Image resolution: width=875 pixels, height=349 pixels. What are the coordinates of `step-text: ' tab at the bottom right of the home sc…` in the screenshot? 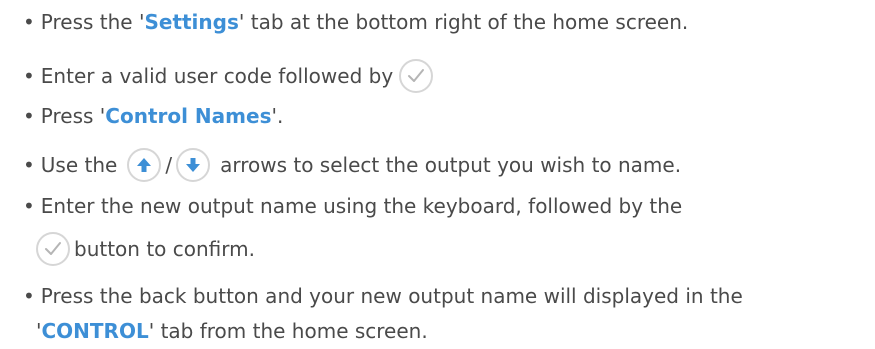 It's located at (463, 22).